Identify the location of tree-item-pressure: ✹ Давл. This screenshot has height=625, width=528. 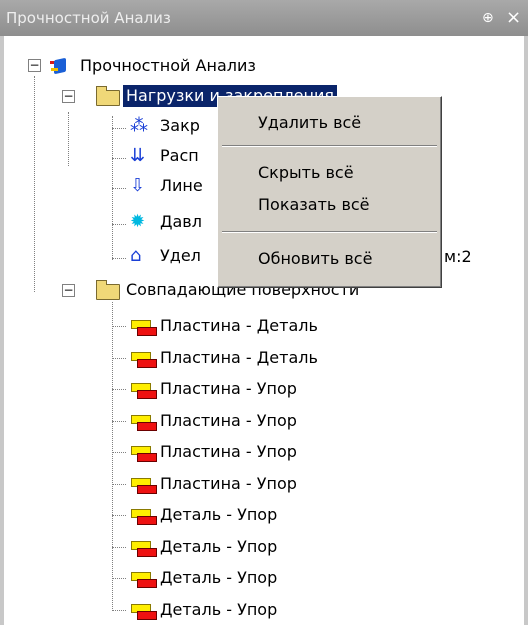
(166, 222).